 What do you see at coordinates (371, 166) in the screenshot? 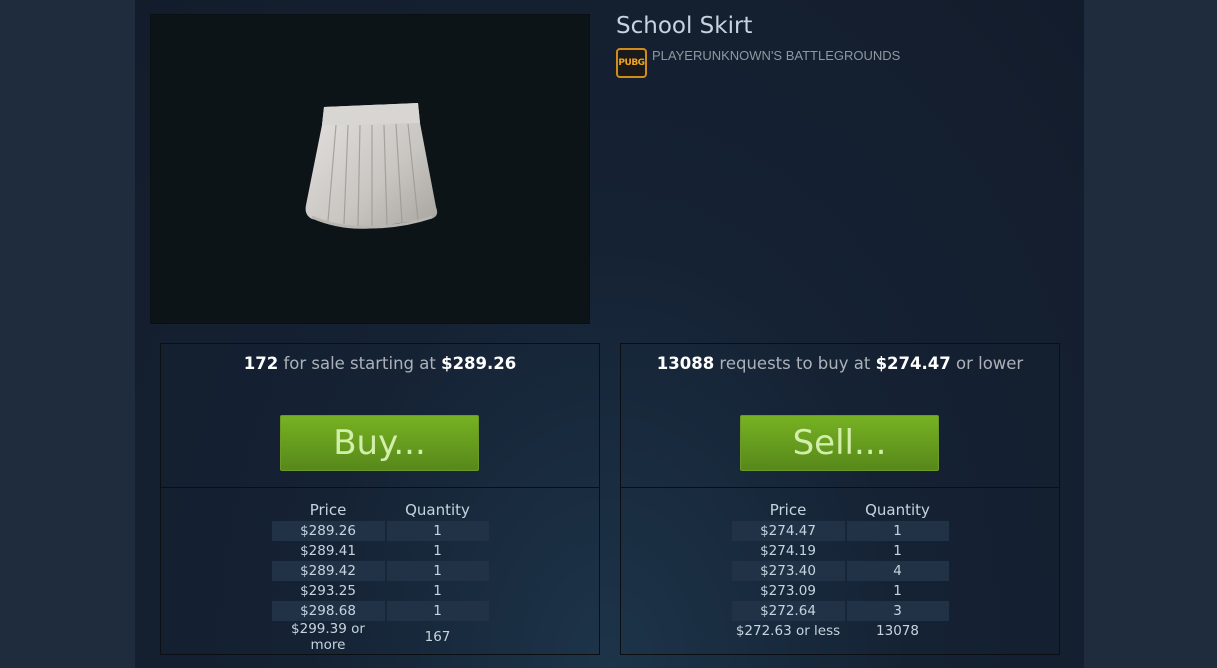
I see `skirt-image` at bounding box center [371, 166].